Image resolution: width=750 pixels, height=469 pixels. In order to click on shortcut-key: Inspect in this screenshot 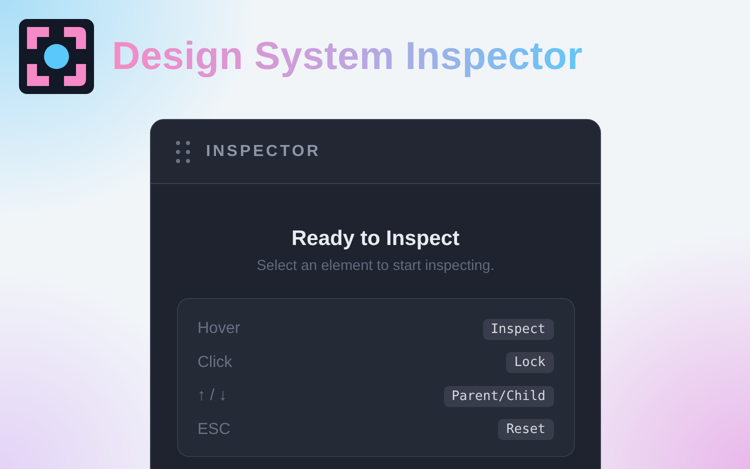, I will do `click(518, 329)`.